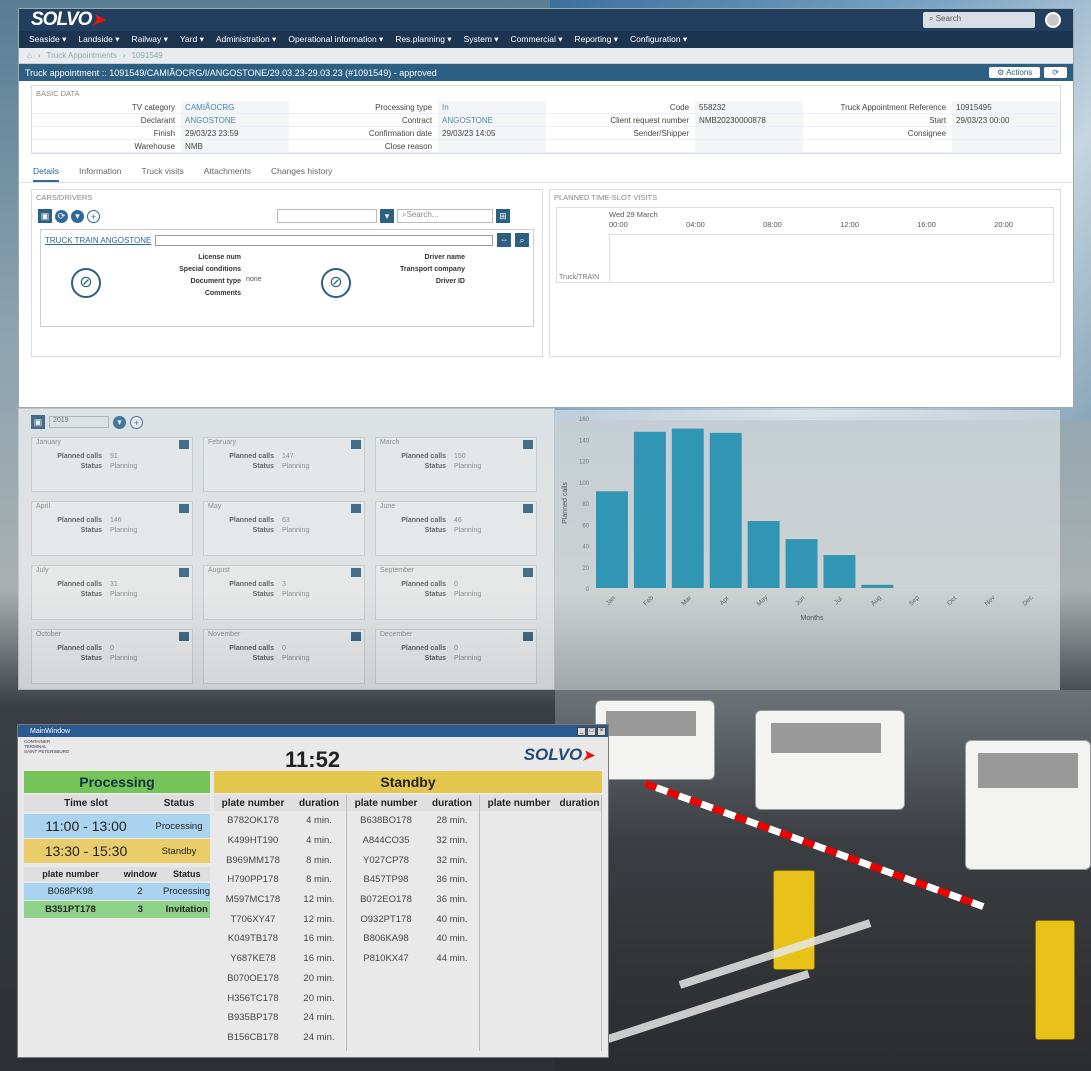  I want to click on breadcrumb-item: Truck Appointments, so click(82, 55).